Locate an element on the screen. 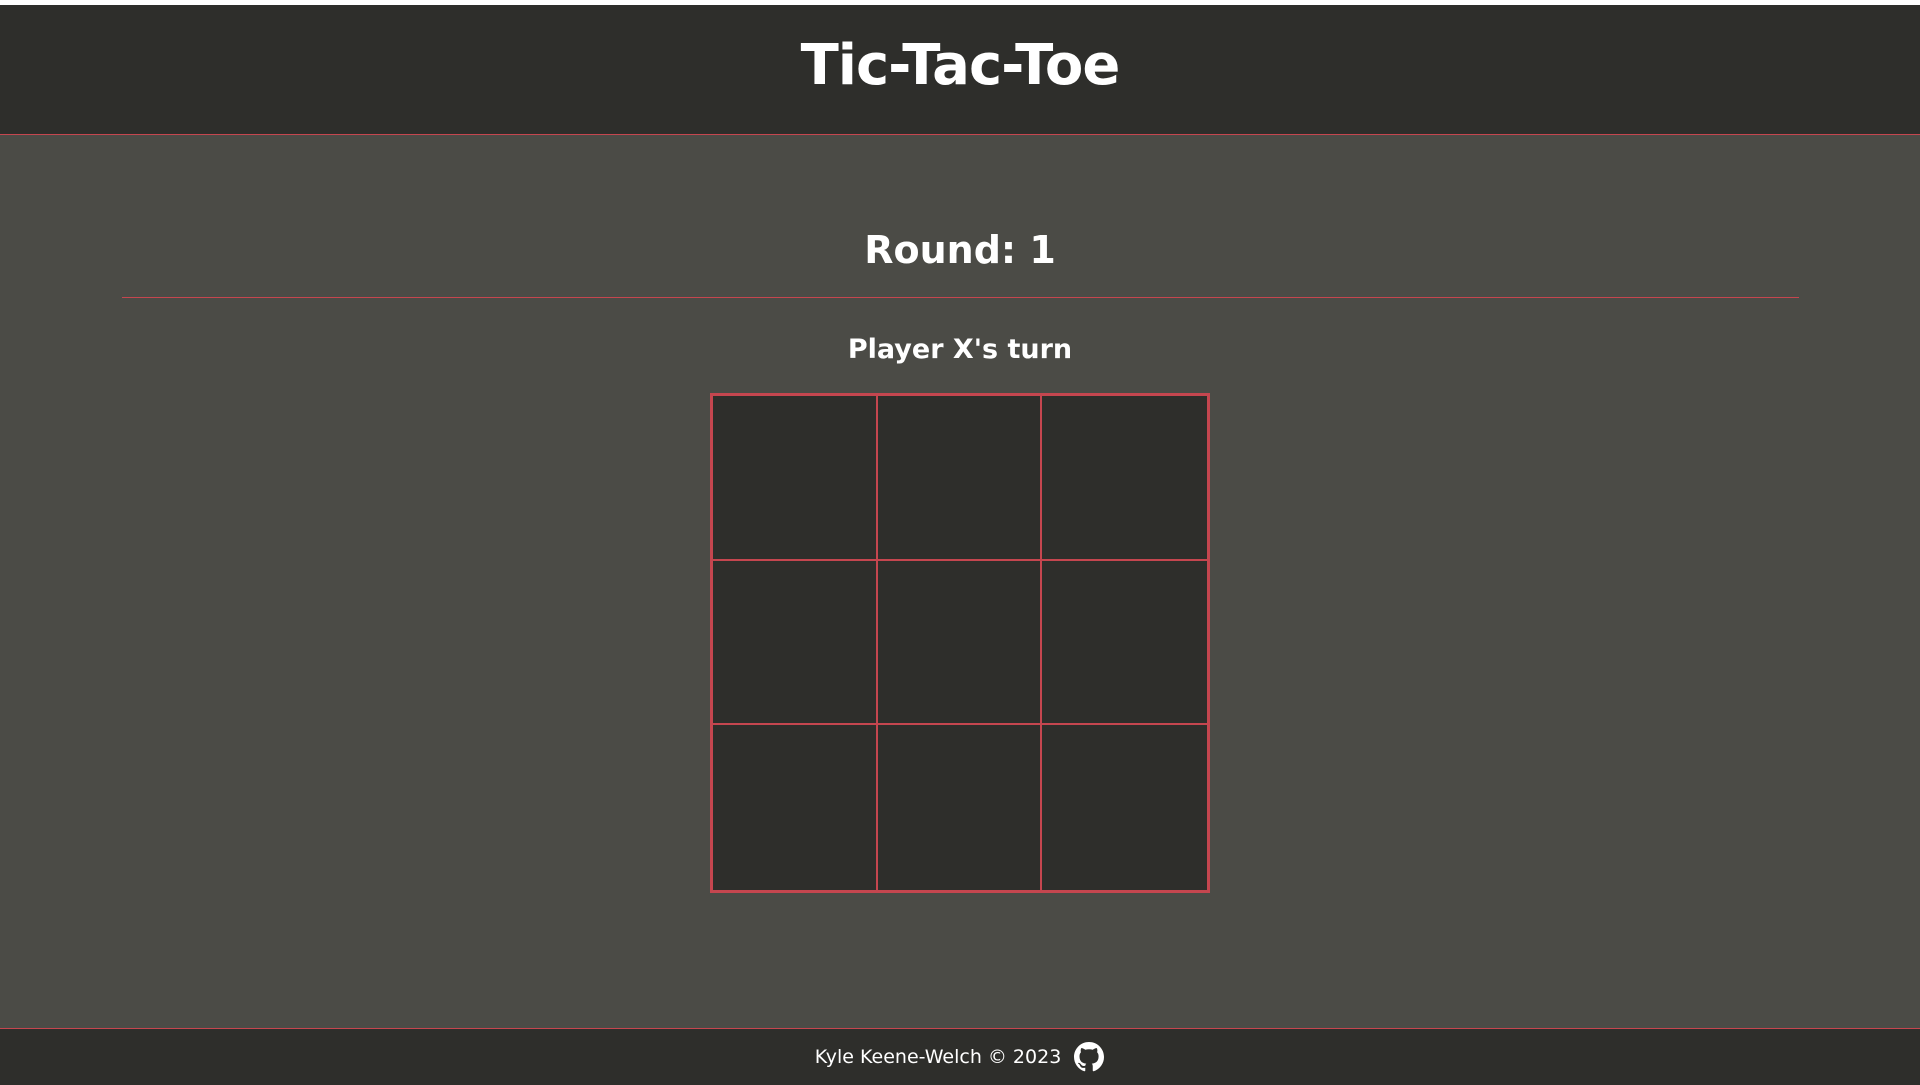 Image resolution: width=1920 pixels, height=1085 pixels. footer-credit: Kyle Keene-Welch © 2023 is located at coordinates (938, 1057).